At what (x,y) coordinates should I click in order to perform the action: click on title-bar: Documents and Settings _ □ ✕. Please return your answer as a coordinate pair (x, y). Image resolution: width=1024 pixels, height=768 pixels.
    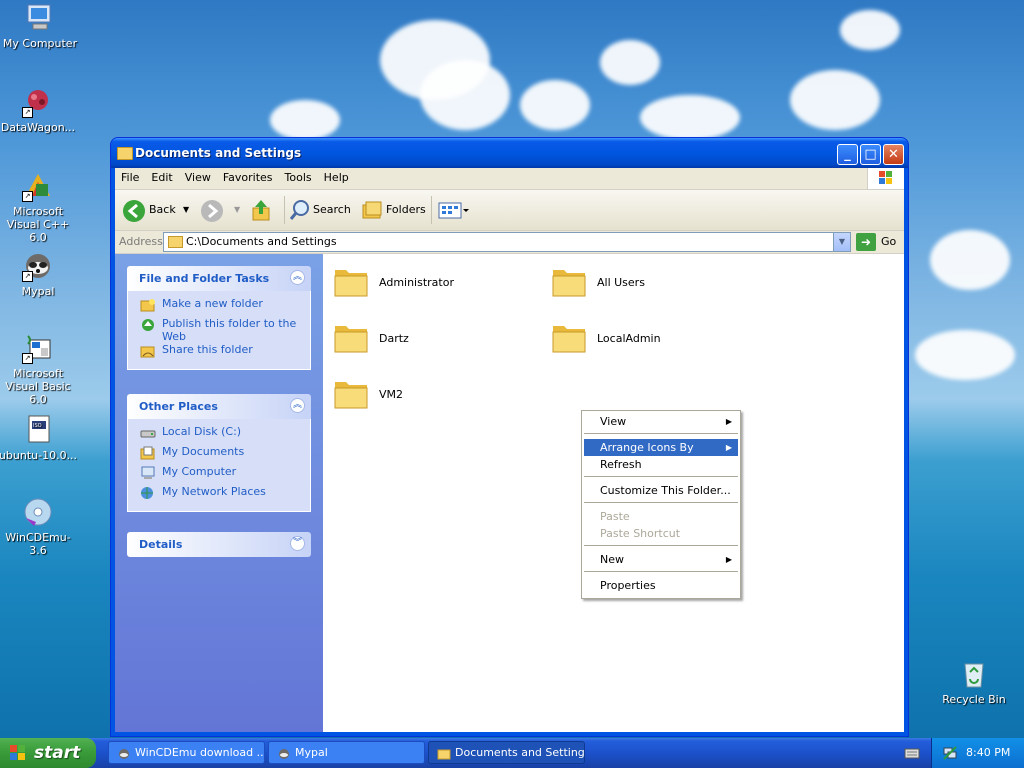
    Looking at the image, I should click on (509, 153).